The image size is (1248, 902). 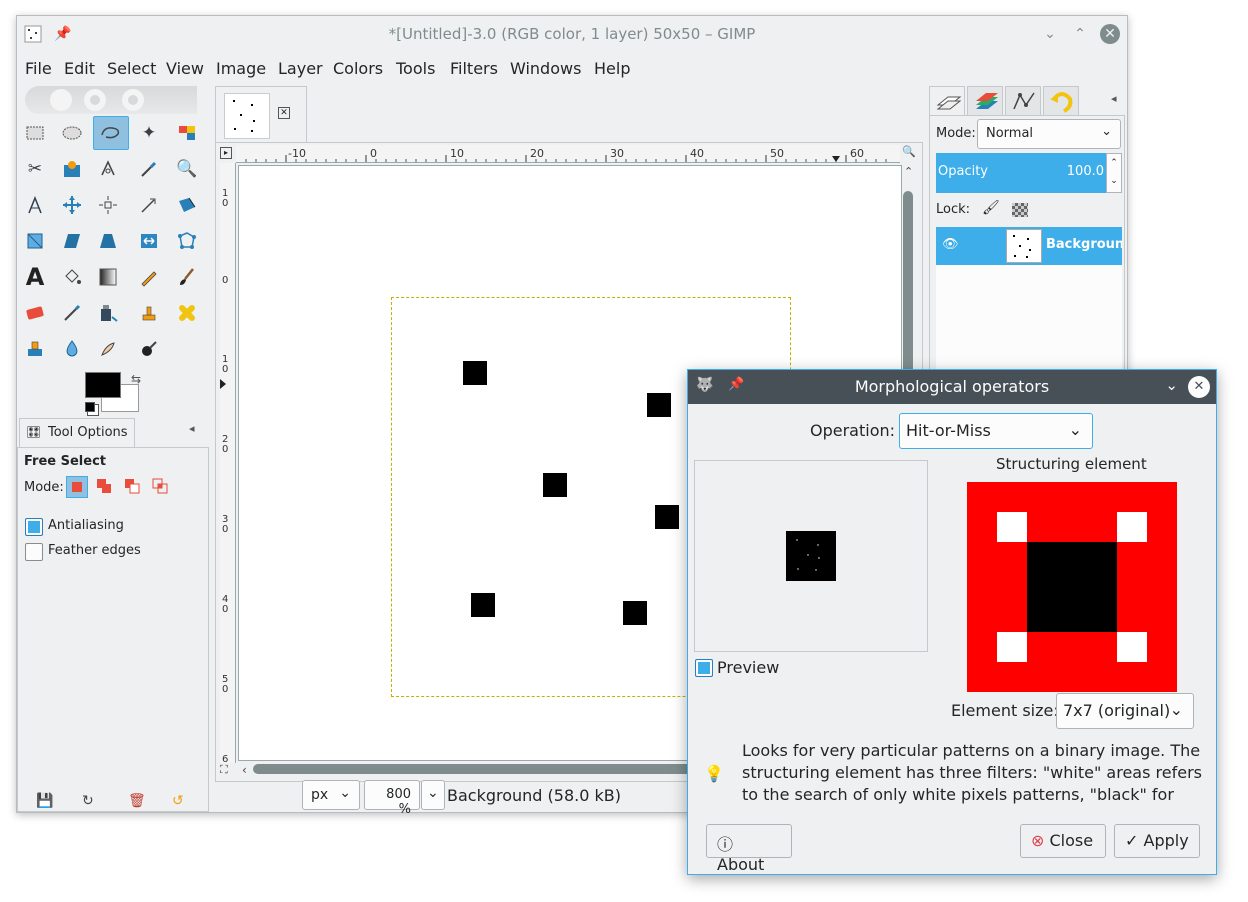 I want to click on menu-image: Image, so click(x=241, y=68).